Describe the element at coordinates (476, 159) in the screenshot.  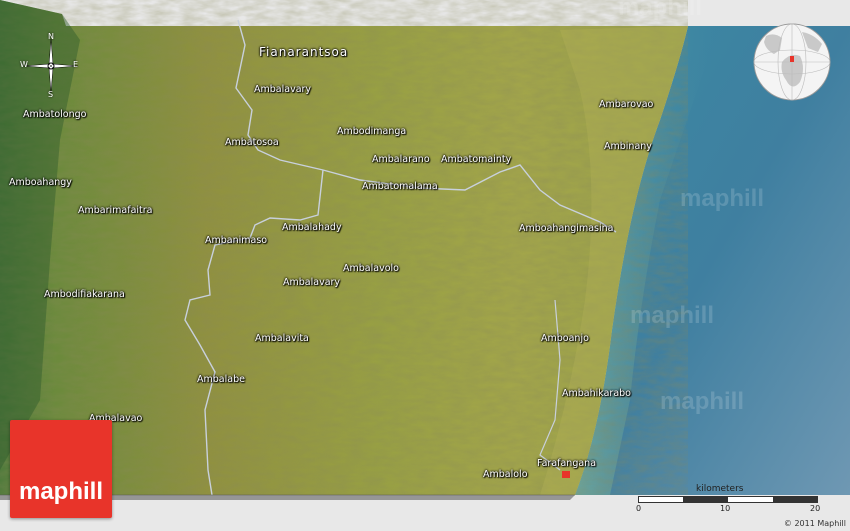
I see `place-label-ambatomainty: Ambatomainty` at that location.